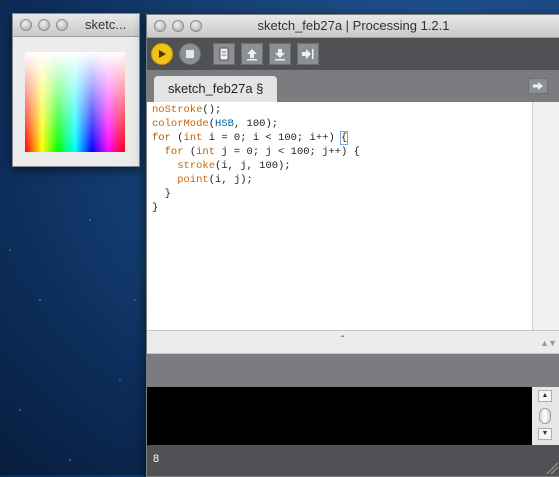 Image resolution: width=559 pixels, height=477 pixels. I want to click on text-cursor: {, so click(344, 138).